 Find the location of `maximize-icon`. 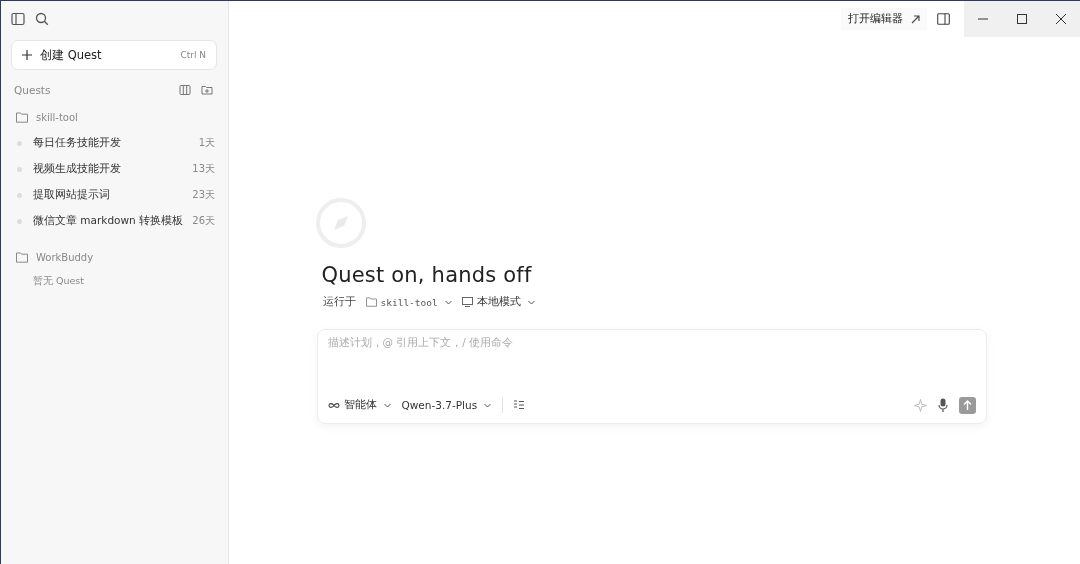

maximize-icon is located at coordinates (1022, 19).